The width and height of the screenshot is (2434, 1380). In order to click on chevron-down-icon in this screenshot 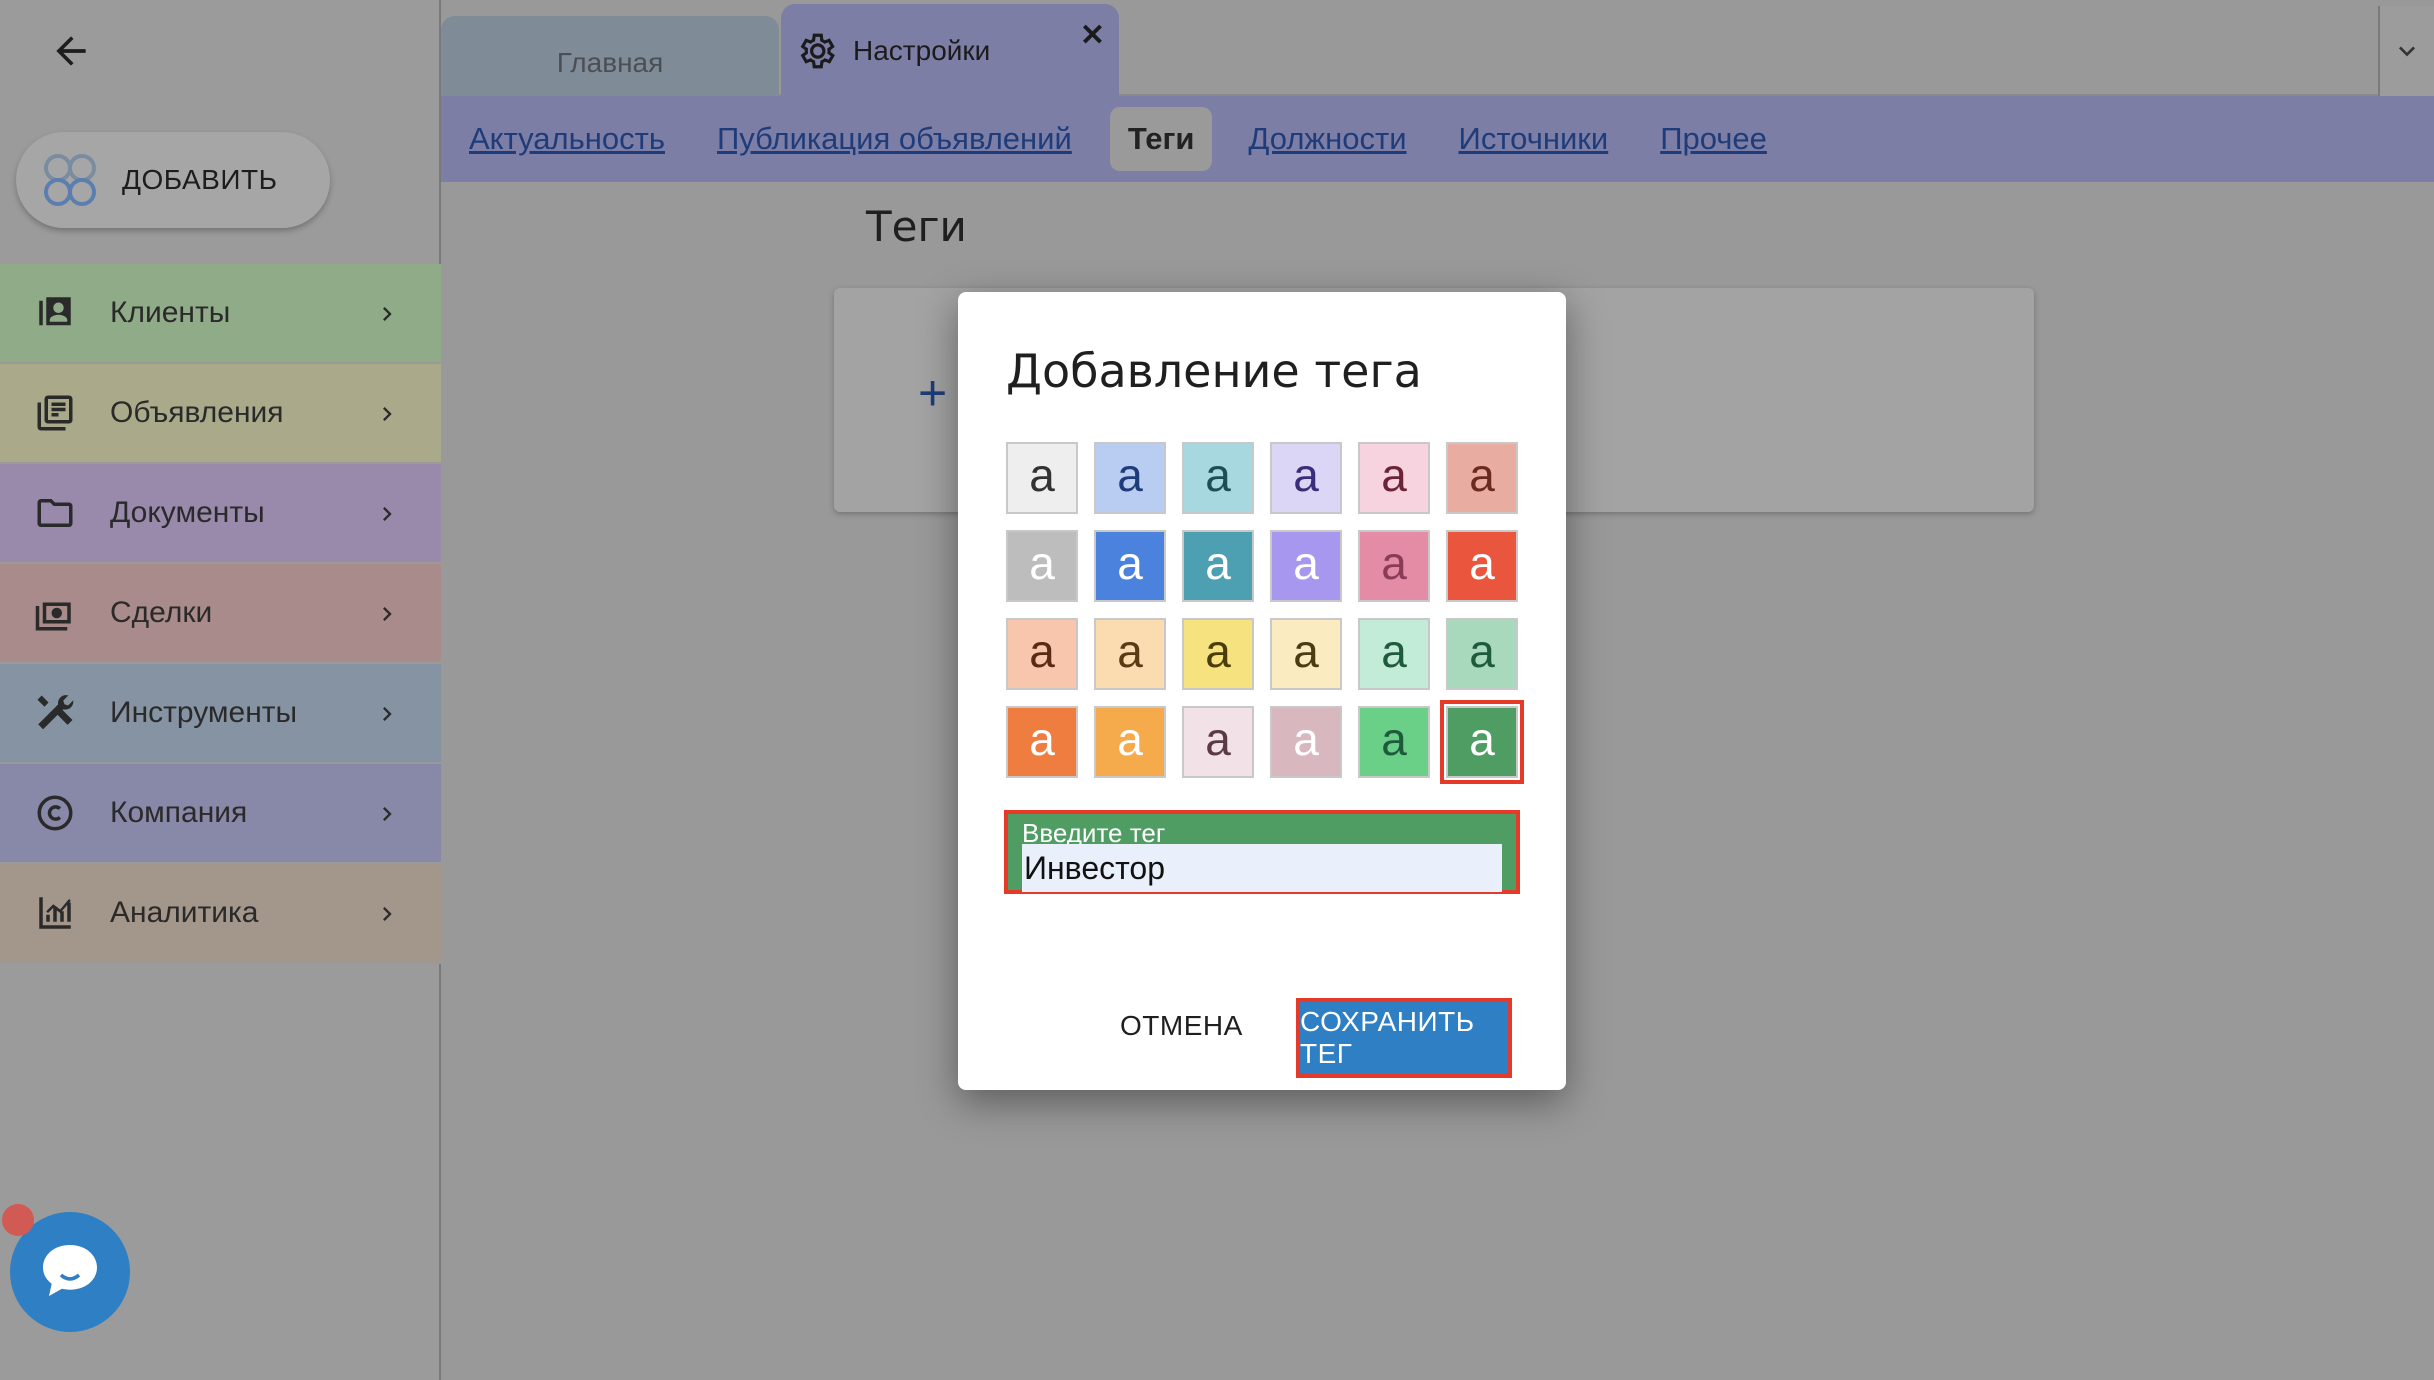, I will do `click(2407, 51)`.